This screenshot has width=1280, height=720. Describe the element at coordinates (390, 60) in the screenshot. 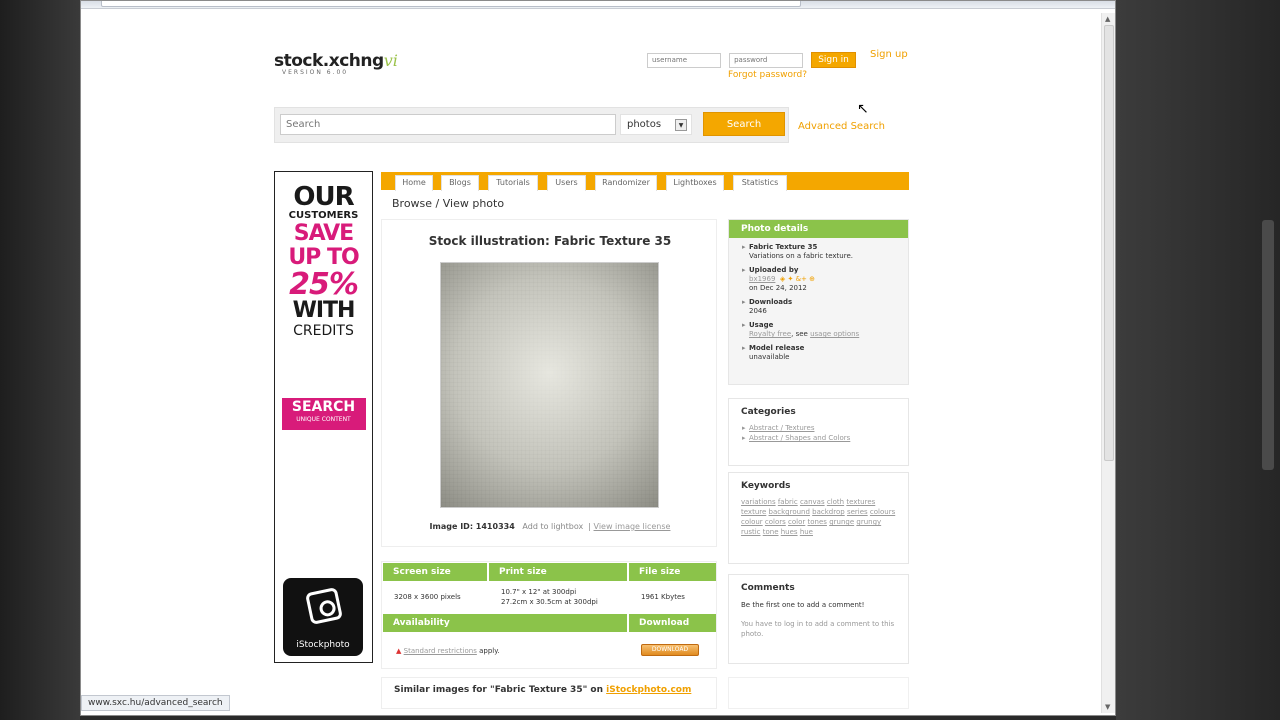

I see `logo-suffix: vi` at that location.